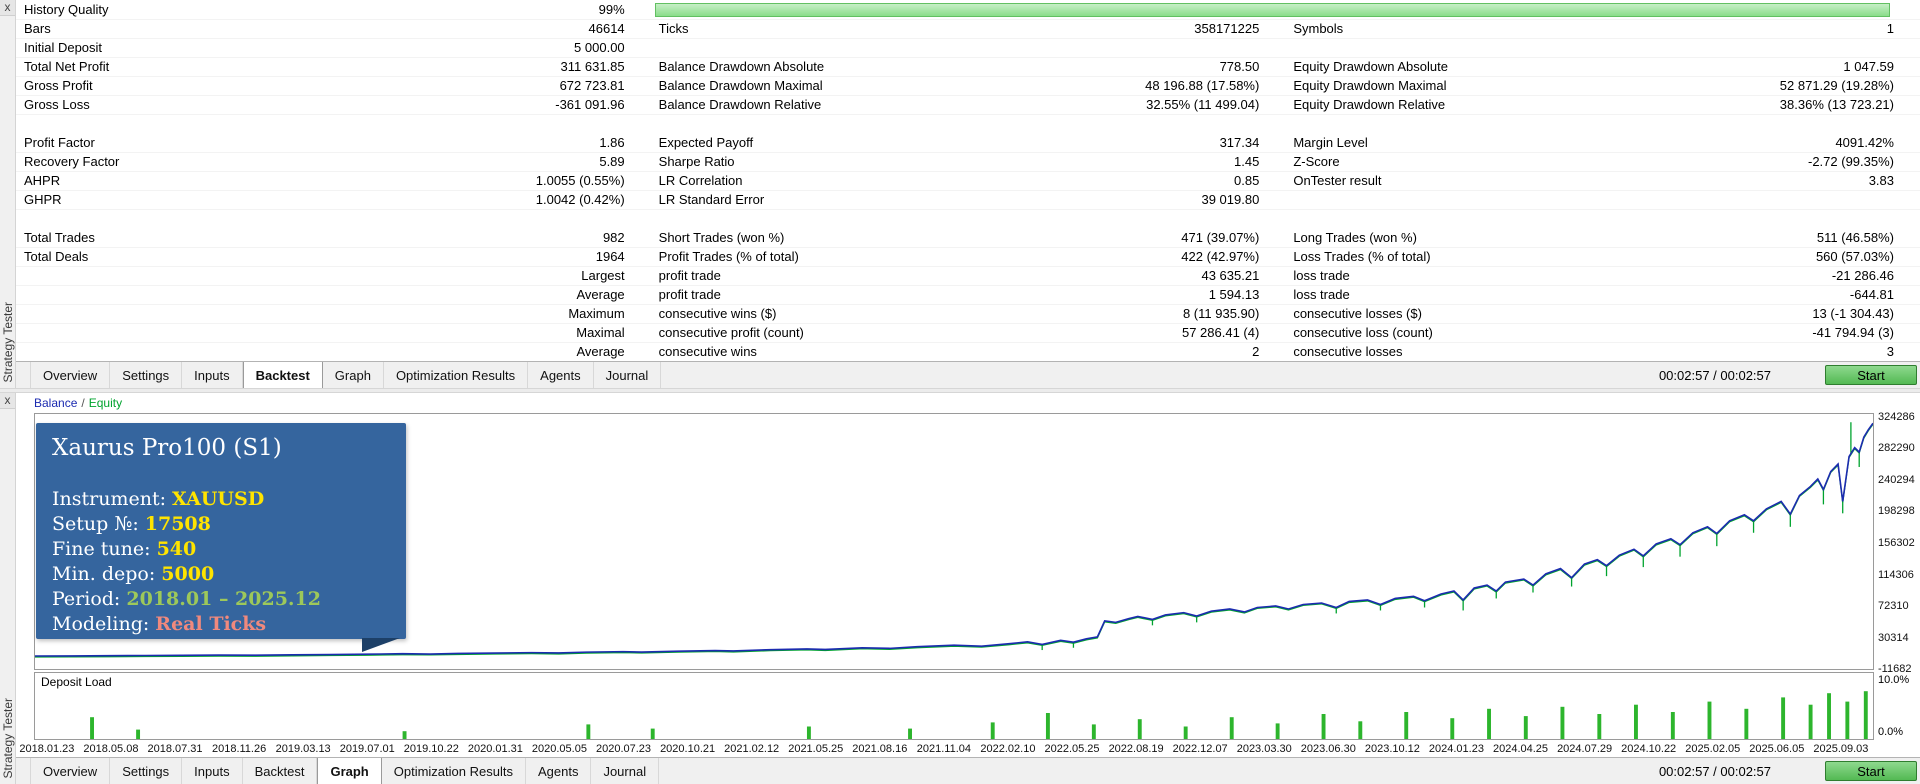 The width and height of the screenshot is (1920, 784). I want to click on stat-value: 8 (11 935.90), so click(1221, 313).